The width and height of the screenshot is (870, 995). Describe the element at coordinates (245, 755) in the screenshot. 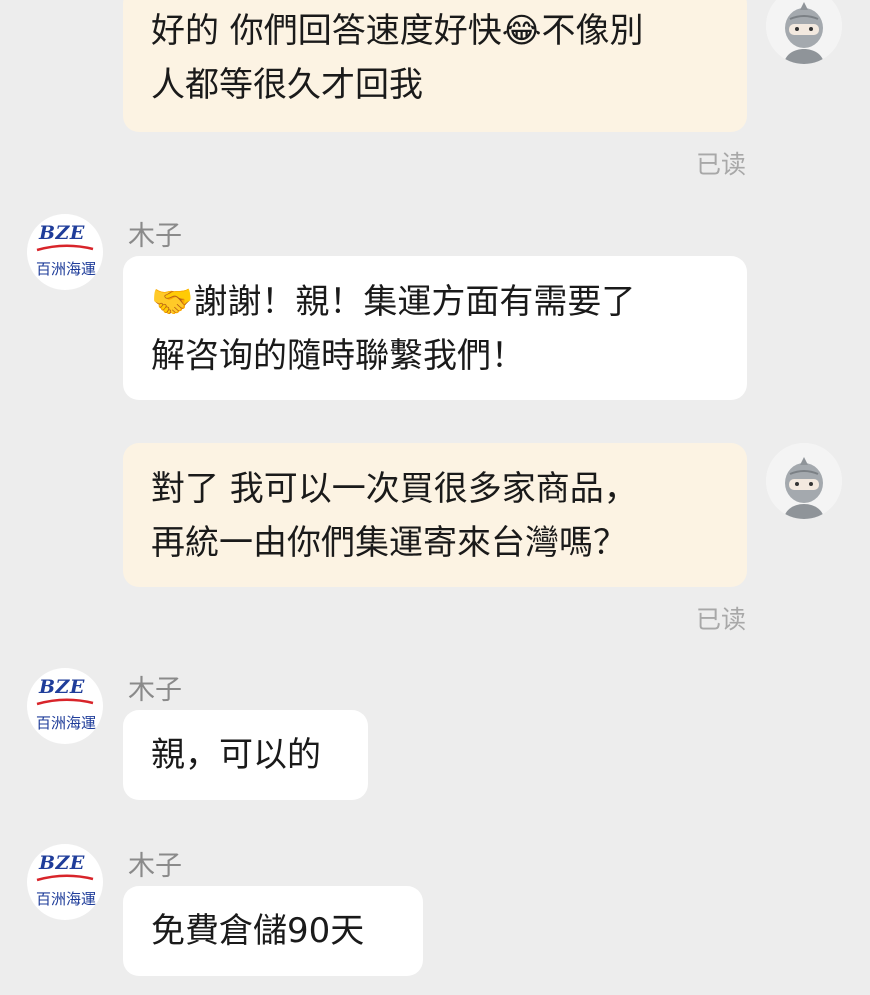

I see `incoming-message-bubble: 親，可以的` at that location.